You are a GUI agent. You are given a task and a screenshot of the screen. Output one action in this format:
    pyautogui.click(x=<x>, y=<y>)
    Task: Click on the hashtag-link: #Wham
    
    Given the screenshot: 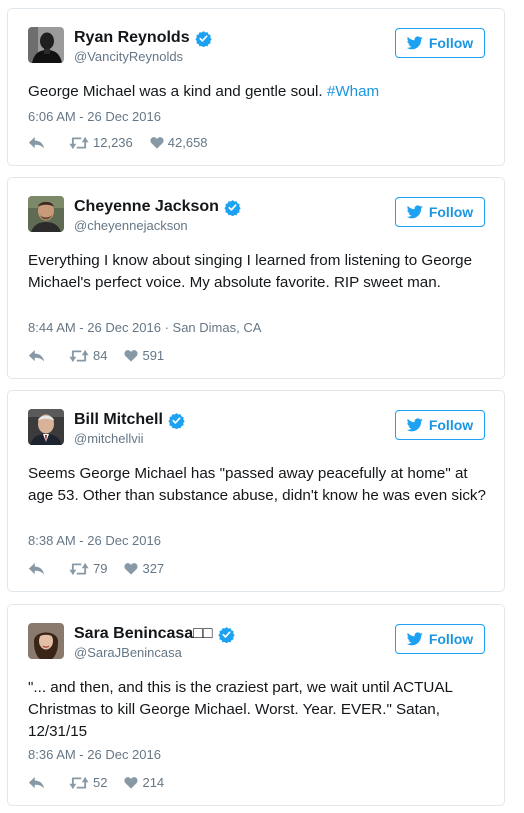 What is the action you would take?
    pyautogui.click(x=353, y=91)
    